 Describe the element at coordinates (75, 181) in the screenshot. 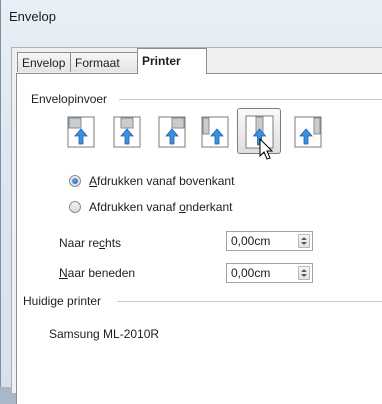

I see `radio-print-top-button` at that location.